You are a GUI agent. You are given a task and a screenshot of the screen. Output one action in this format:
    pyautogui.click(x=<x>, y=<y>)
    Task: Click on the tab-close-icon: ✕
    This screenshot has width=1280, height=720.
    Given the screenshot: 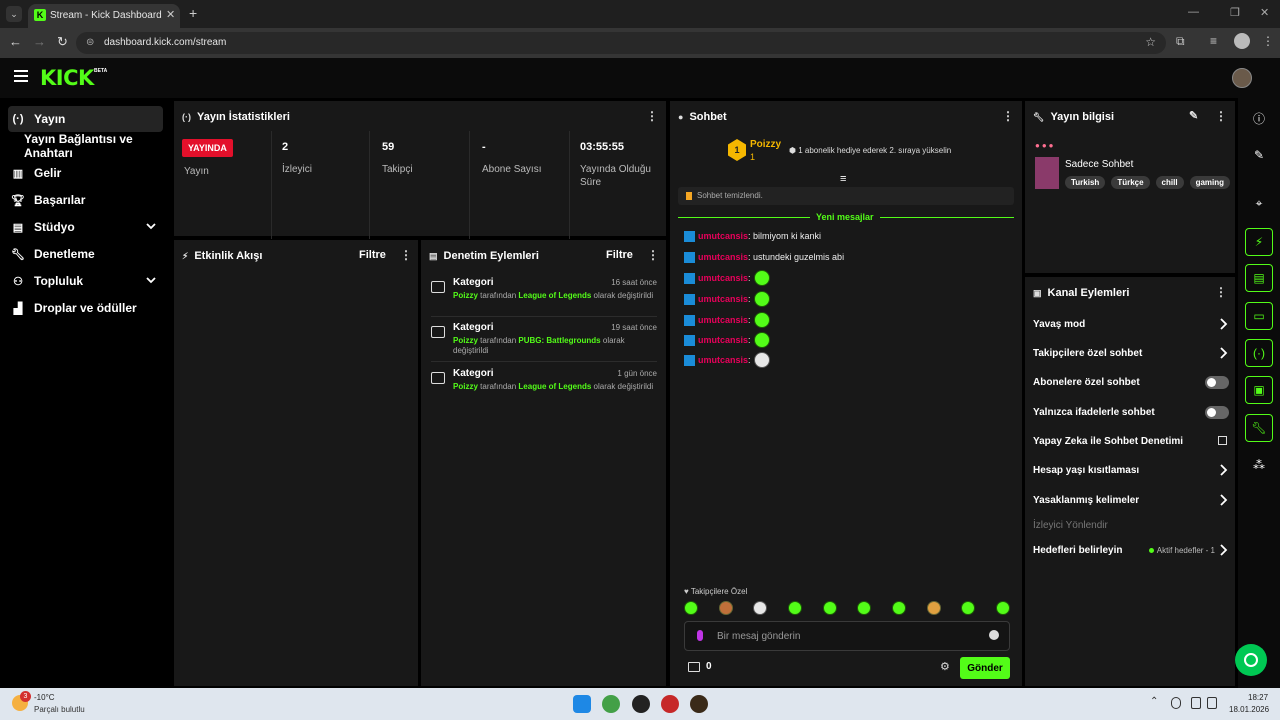 What is the action you would take?
    pyautogui.click(x=170, y=14)
    